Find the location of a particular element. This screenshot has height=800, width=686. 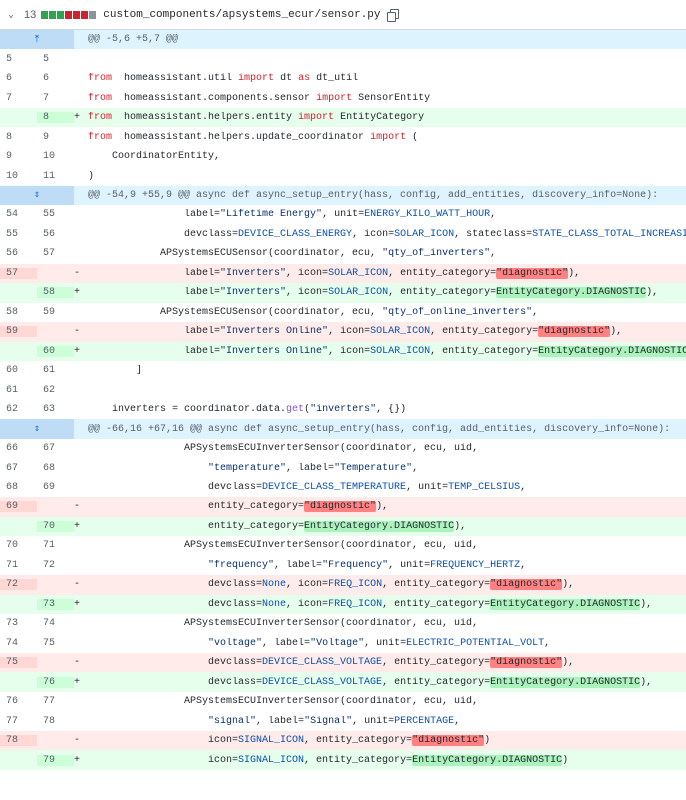

new-line-number: 67 is located at coordinates (55, 448).